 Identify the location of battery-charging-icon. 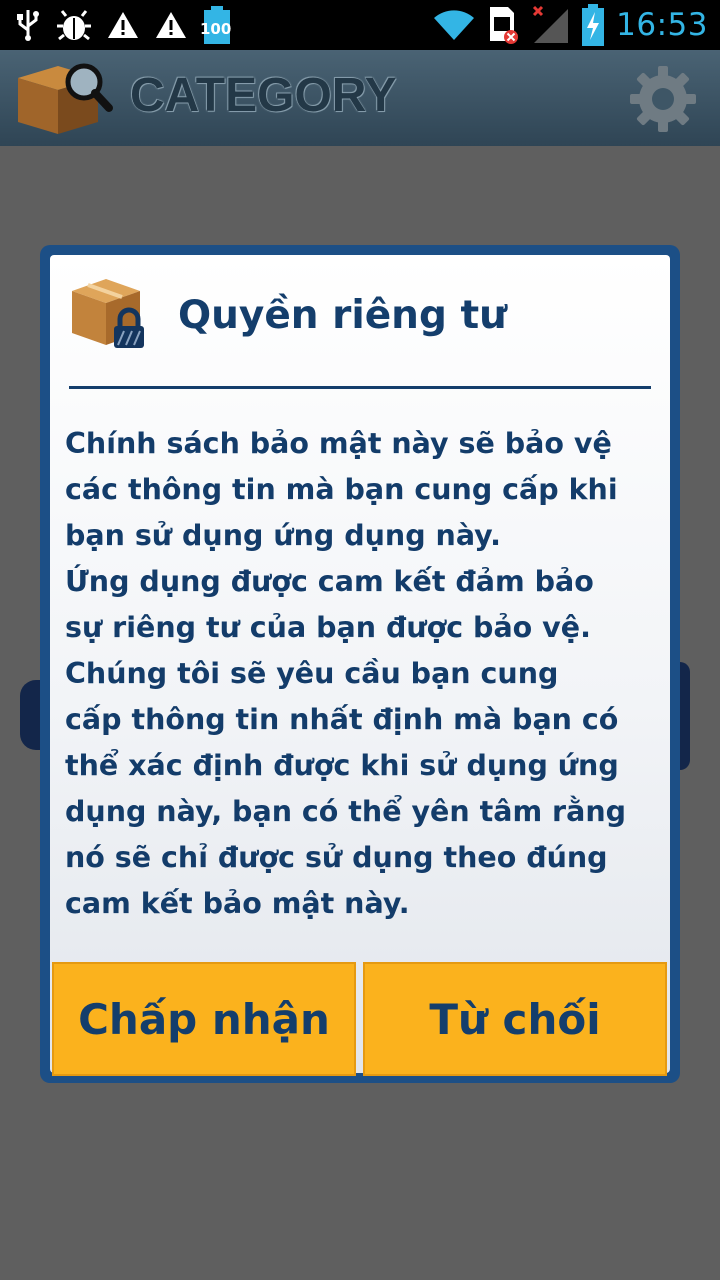
(593, 25).